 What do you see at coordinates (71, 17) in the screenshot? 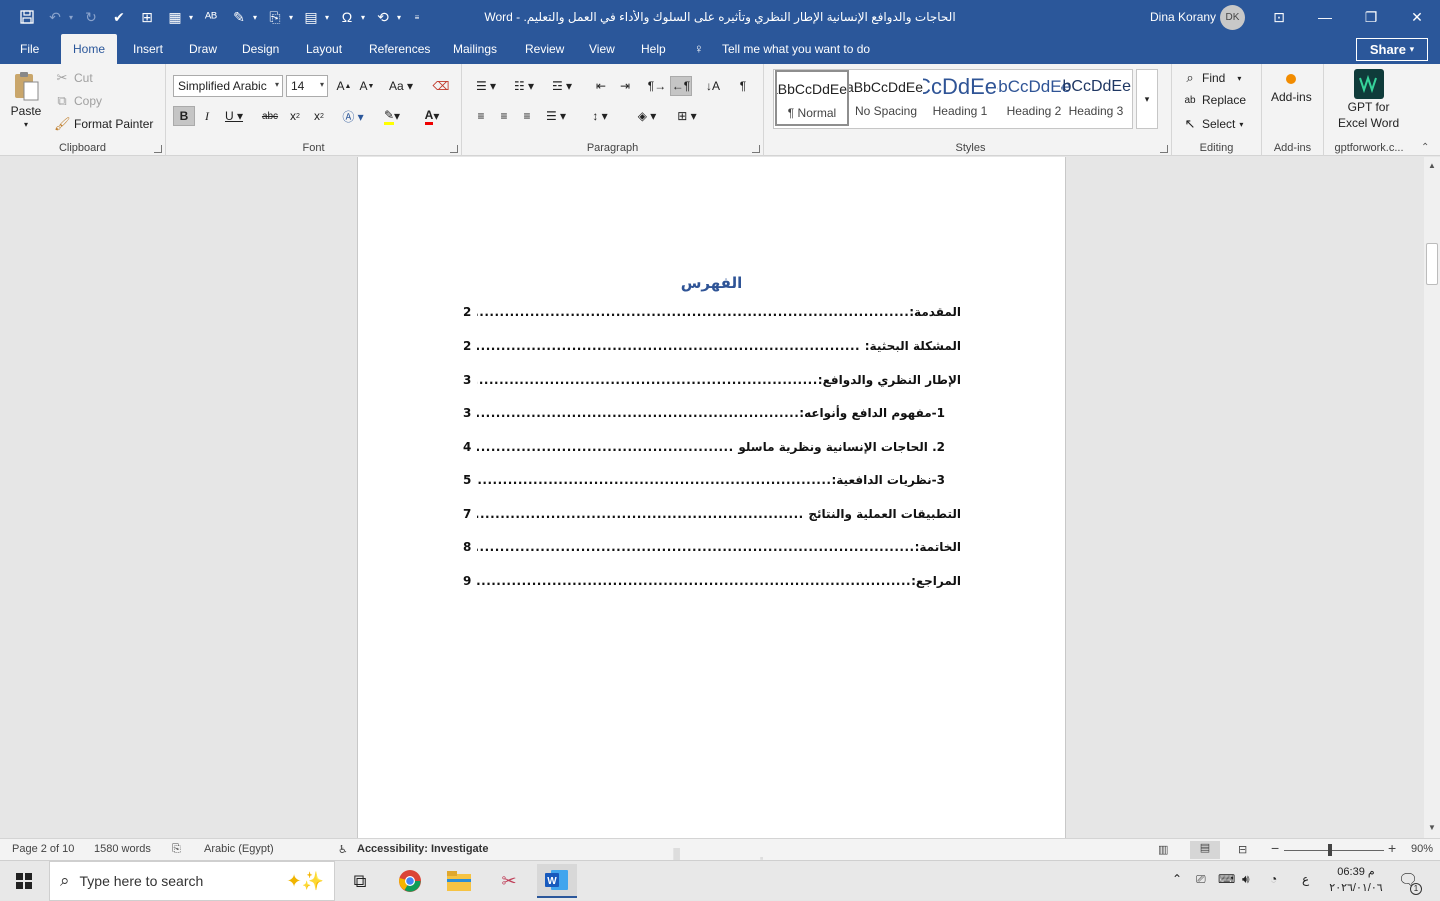
I see `undo-dropdown-icon: ▾` at bounding box center [71, 17].